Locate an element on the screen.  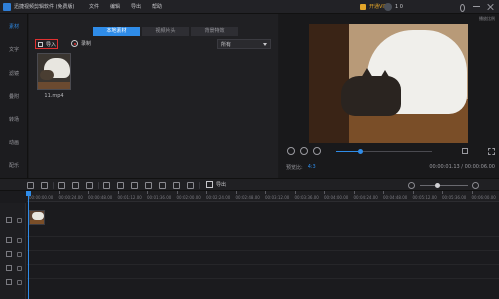
user-name: 1 0 is located at coordinates (399, 7).